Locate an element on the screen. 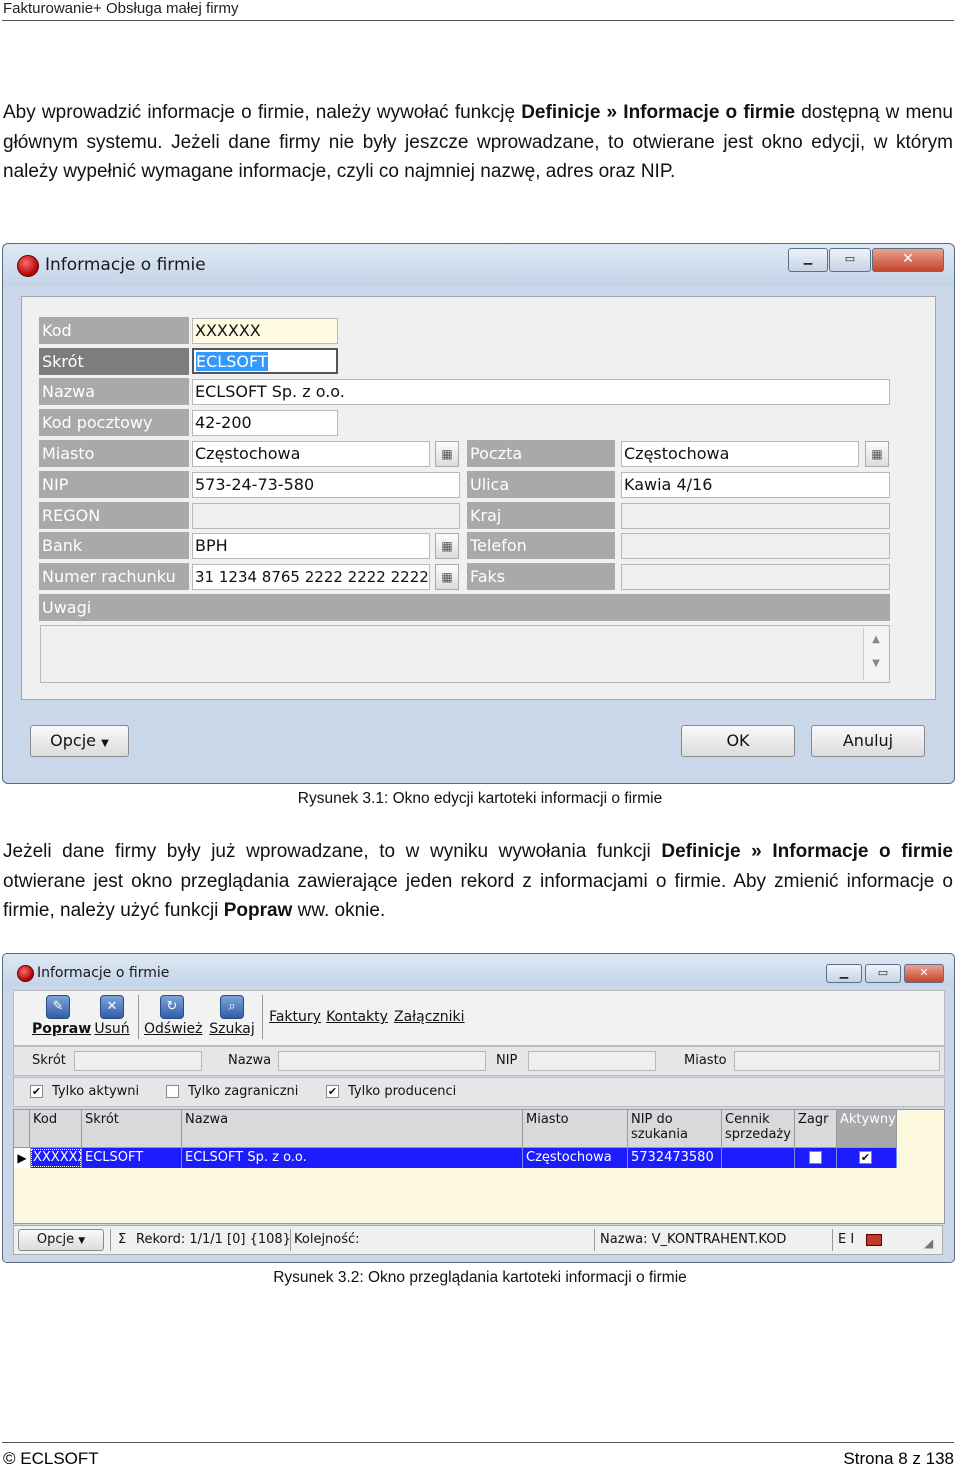  zalaczniki-button: Załączniki is located at coordinates (429, 1017).